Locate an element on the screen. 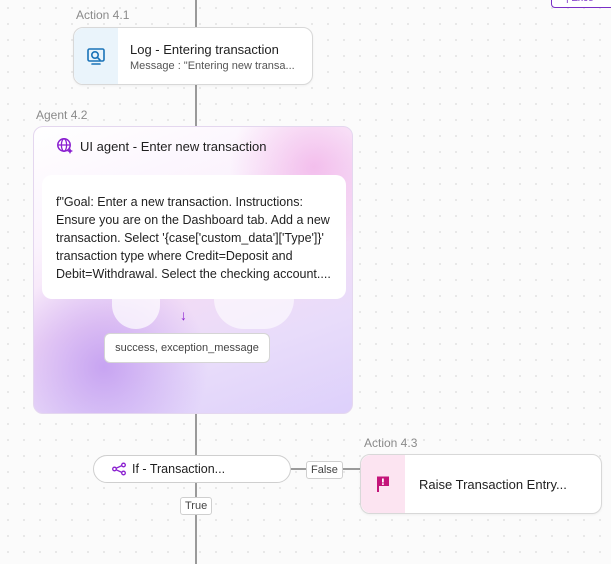 The image size is (611, 564). log-icon-box is located at coordinates (96, 56).